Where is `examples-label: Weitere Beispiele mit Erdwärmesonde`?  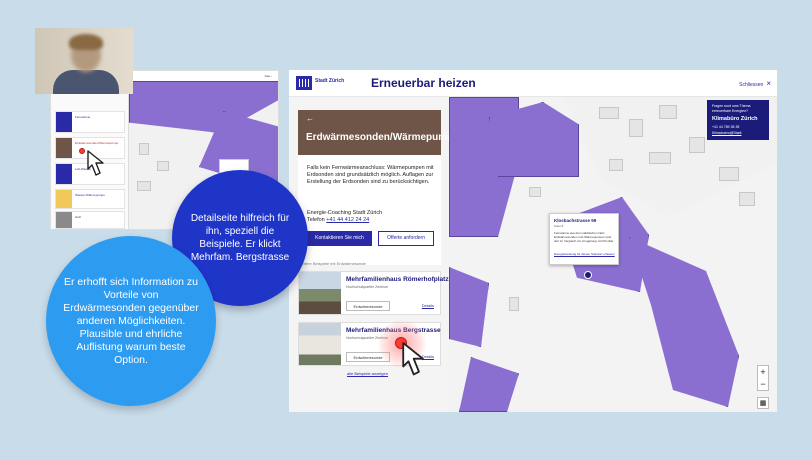 examples-label: Weitere Beispiele mit Erdwärmesonde is located at coordinates (332, 263).